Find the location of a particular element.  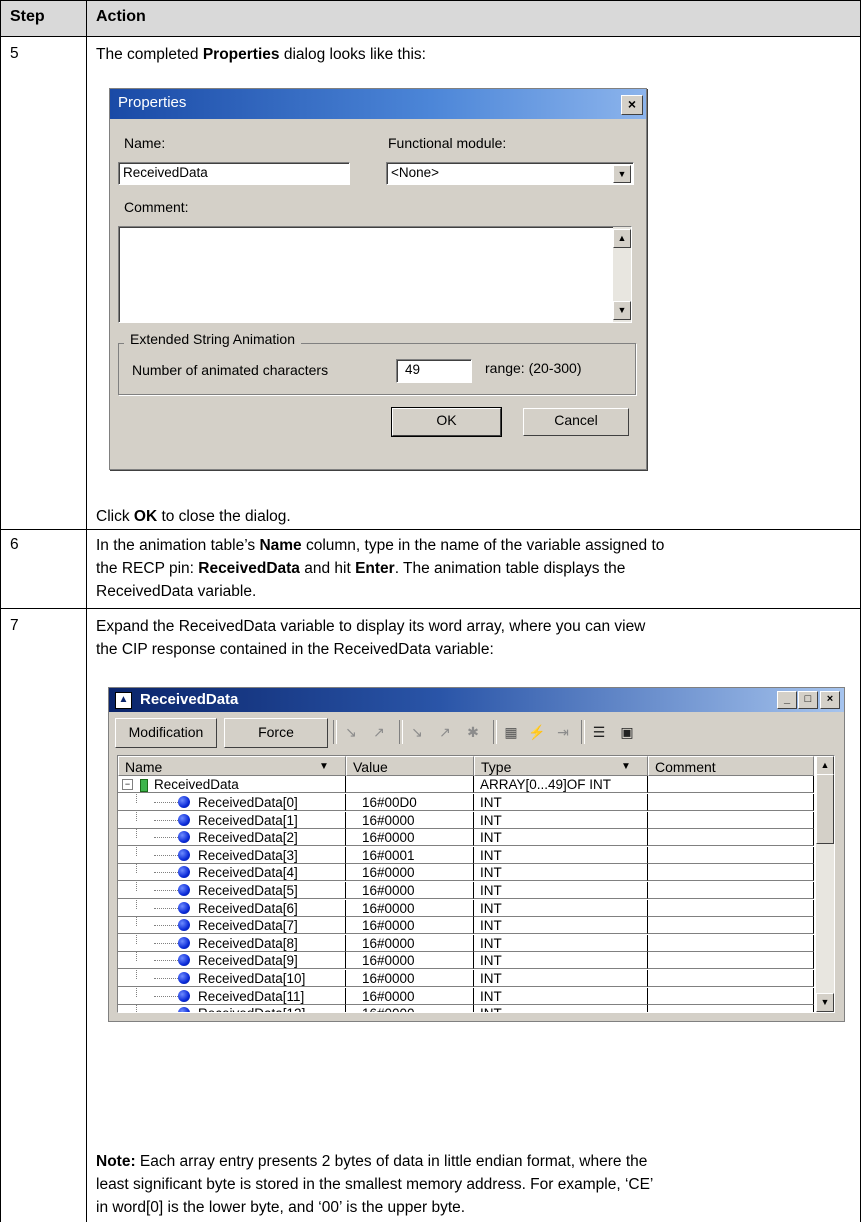

display-format-icon: ☰ is located at coordinates (599, 733).